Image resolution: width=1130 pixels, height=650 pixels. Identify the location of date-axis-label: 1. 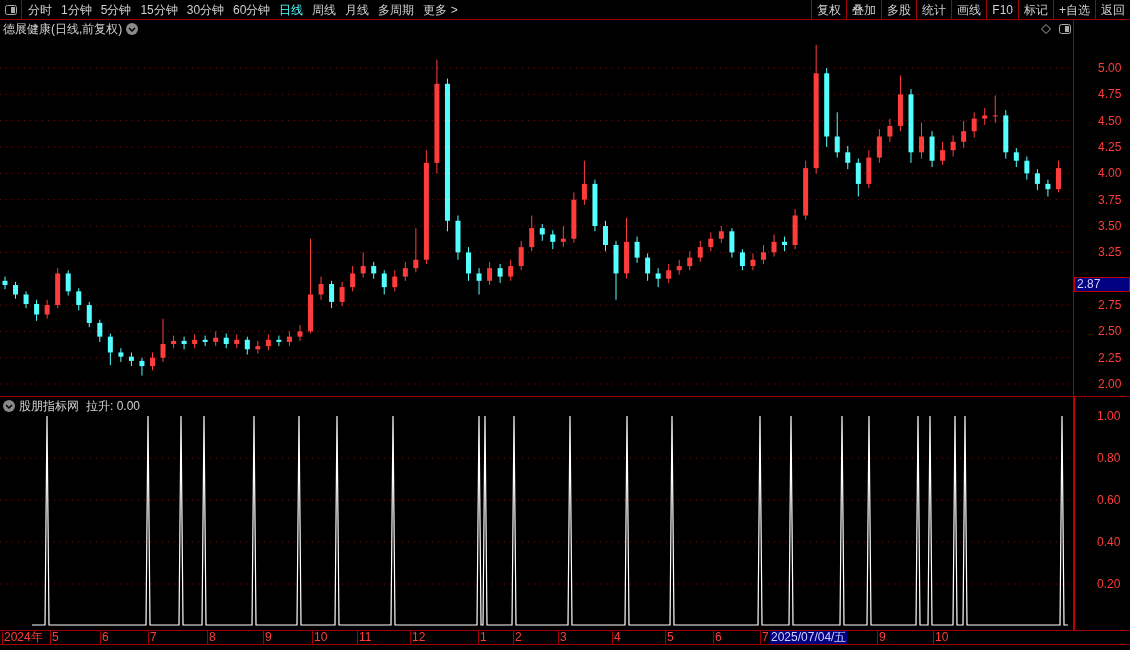
(482, 637).